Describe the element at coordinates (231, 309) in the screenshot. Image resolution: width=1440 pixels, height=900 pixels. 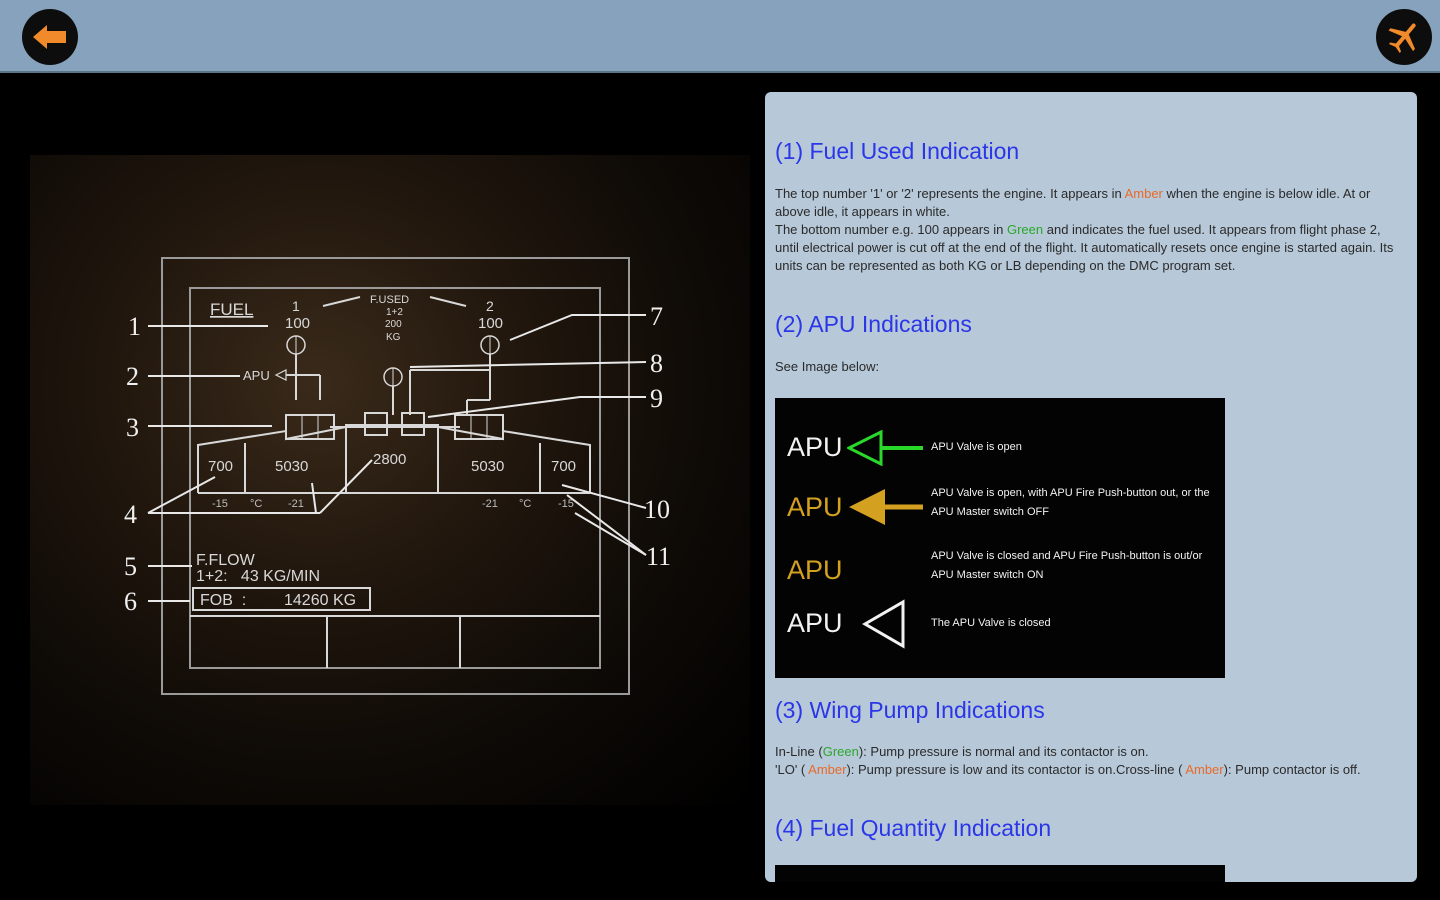
I see `fuel-label: FUEL` at that location.